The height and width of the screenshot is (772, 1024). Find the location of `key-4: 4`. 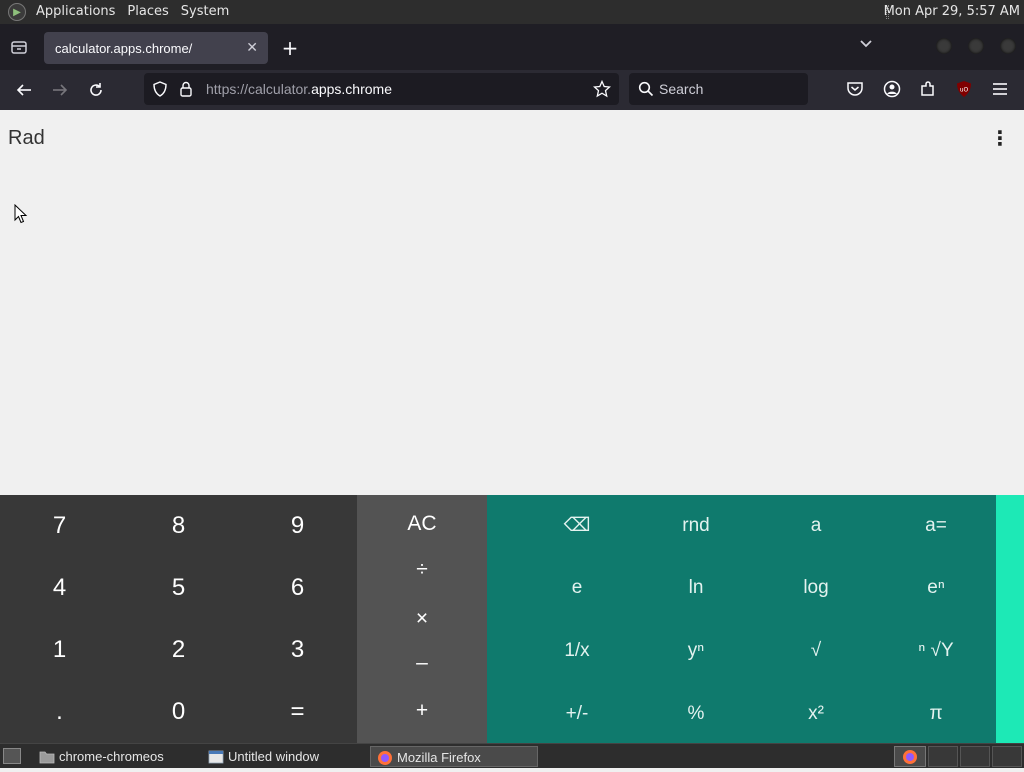

key-4: 4 is located at coordinates (59, 588).